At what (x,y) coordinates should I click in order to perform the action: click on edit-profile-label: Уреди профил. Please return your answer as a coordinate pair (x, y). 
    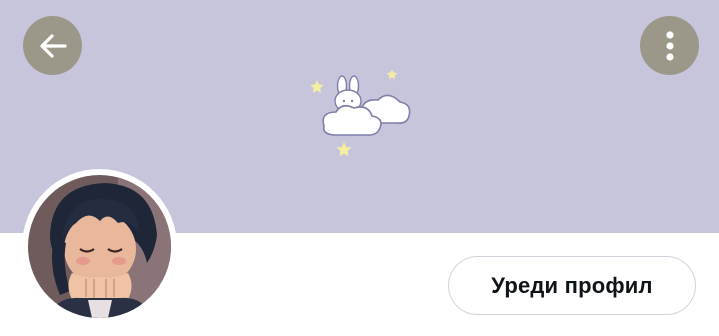
    Looking at the image, I should click on (572, 285).